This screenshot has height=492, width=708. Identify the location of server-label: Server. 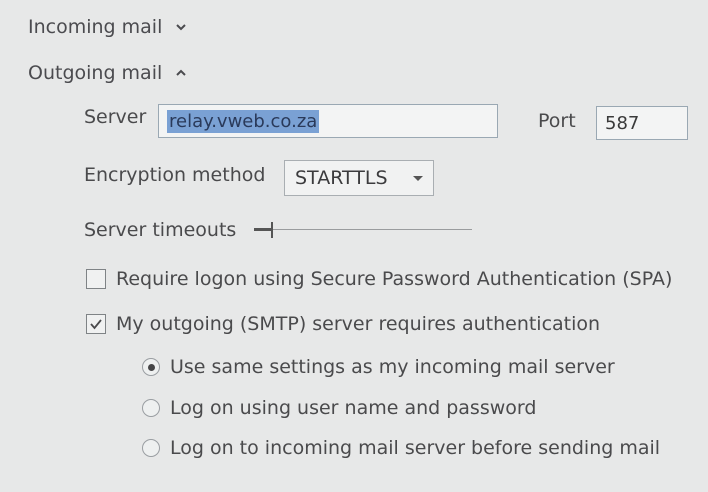
(115, 117).